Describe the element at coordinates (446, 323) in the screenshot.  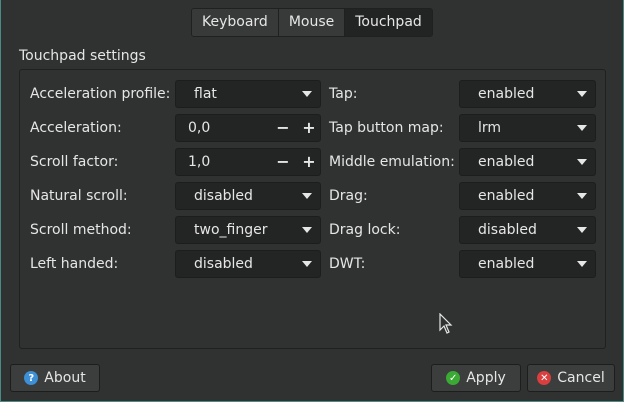
I see `mouse-pointer-icon` at that location.